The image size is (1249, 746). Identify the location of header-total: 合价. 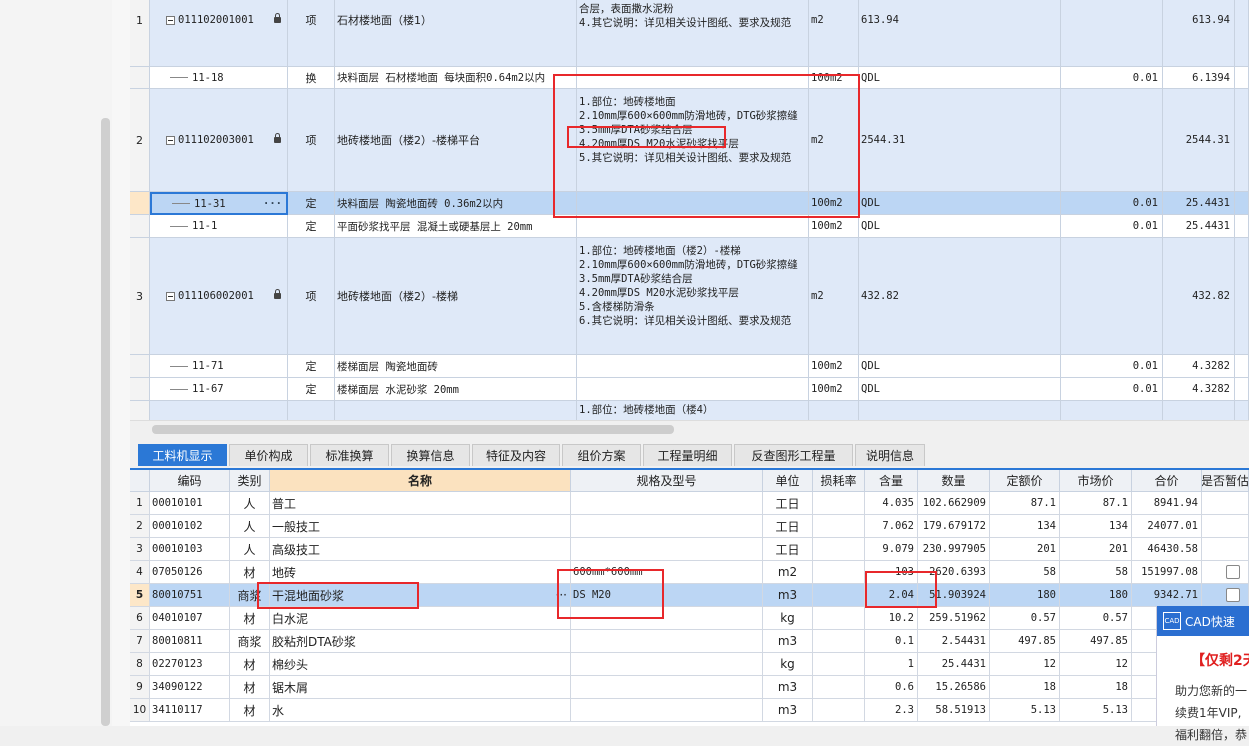
(1167, 481).